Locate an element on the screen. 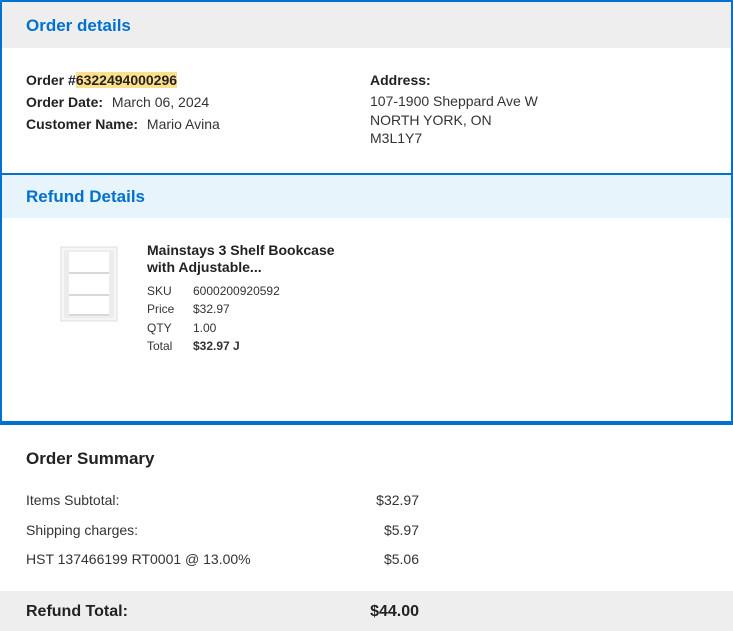  order-summary-title: Order Summary is located at coordinates (90, 458).